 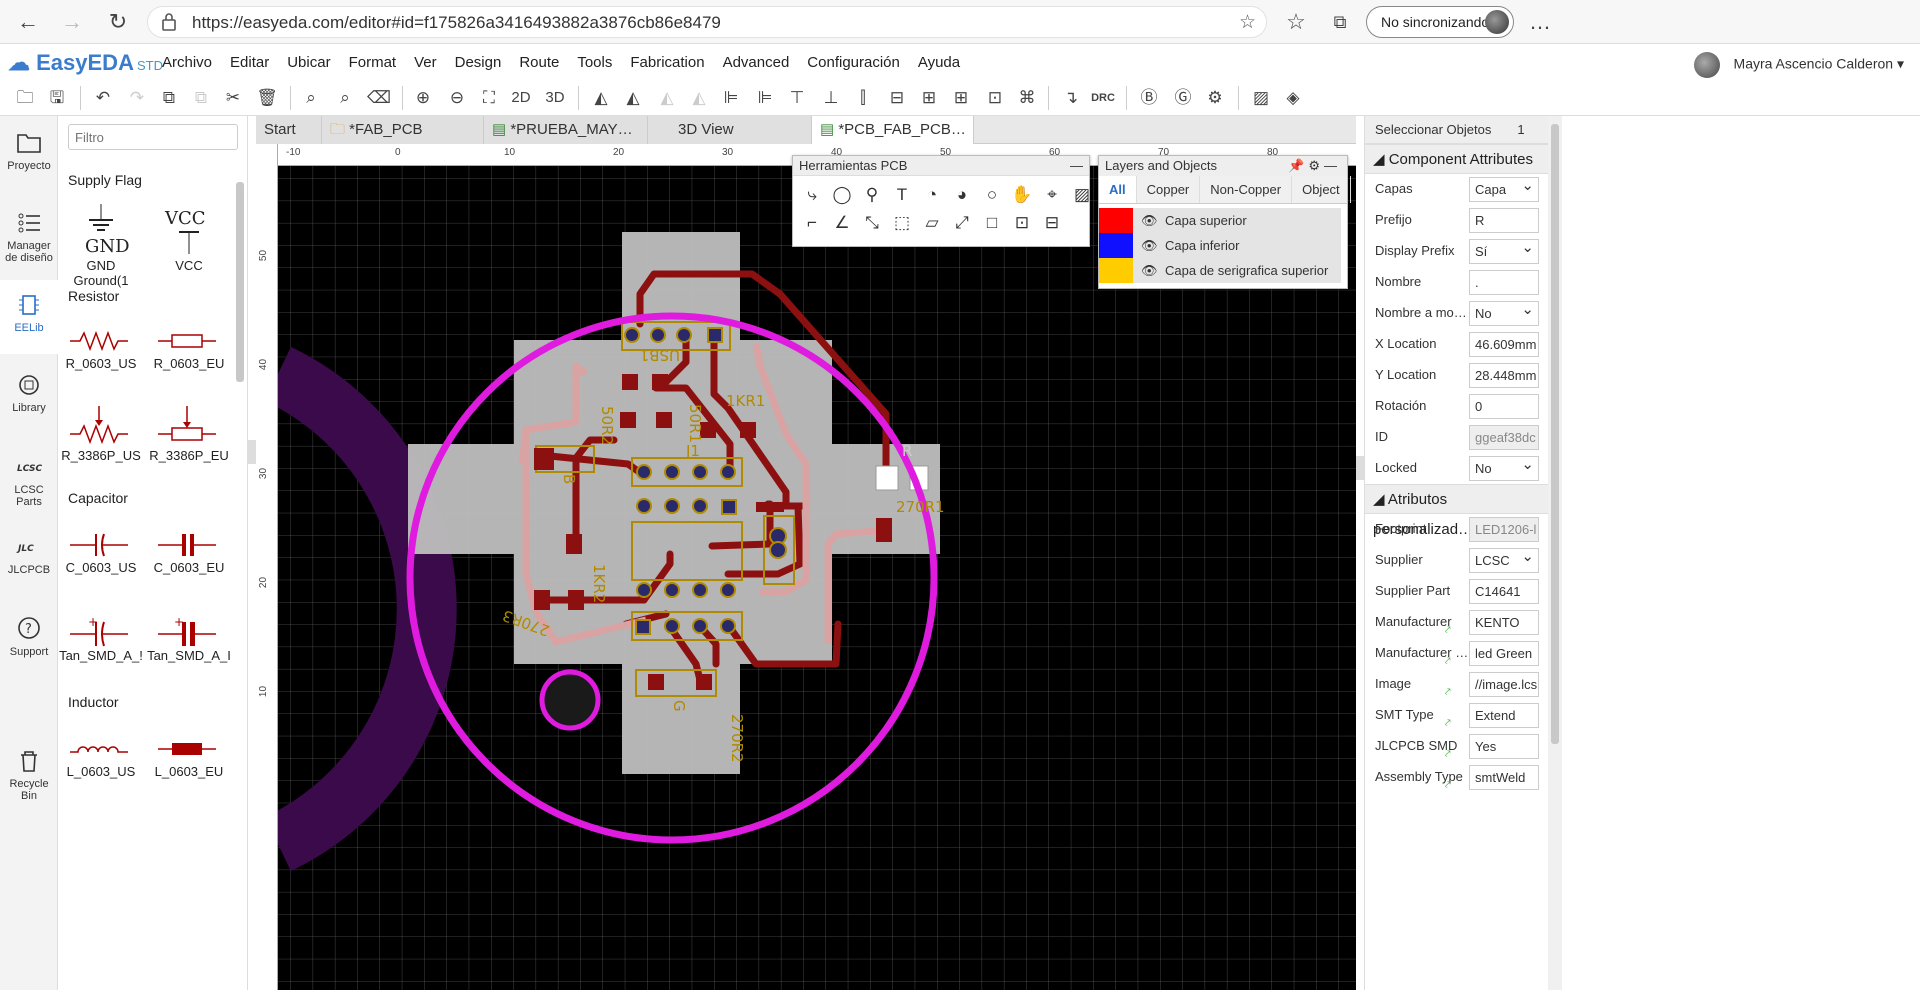 What do you see at coordinates (201, 98) in the screenshot?
I see `paste-icon: ⧉` at bounding box center [201, 98].